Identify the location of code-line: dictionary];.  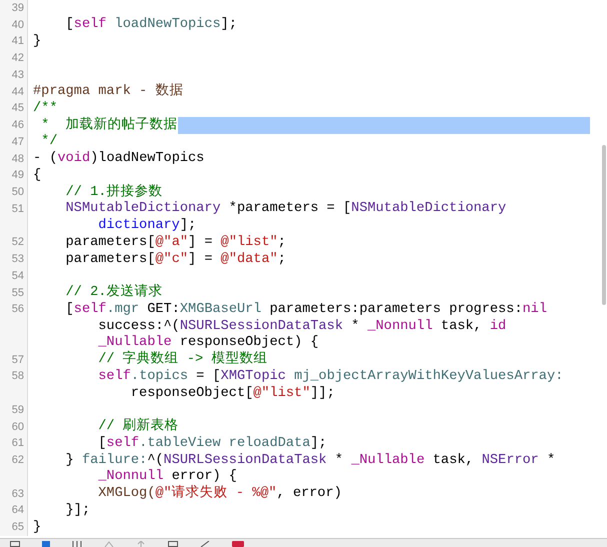
(146, 226).